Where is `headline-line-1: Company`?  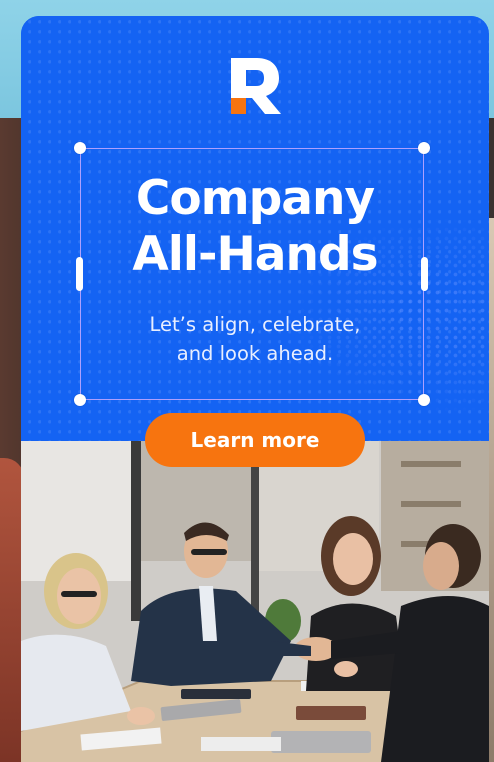 headline-line-1: Company is located at coordinates (255, 198).